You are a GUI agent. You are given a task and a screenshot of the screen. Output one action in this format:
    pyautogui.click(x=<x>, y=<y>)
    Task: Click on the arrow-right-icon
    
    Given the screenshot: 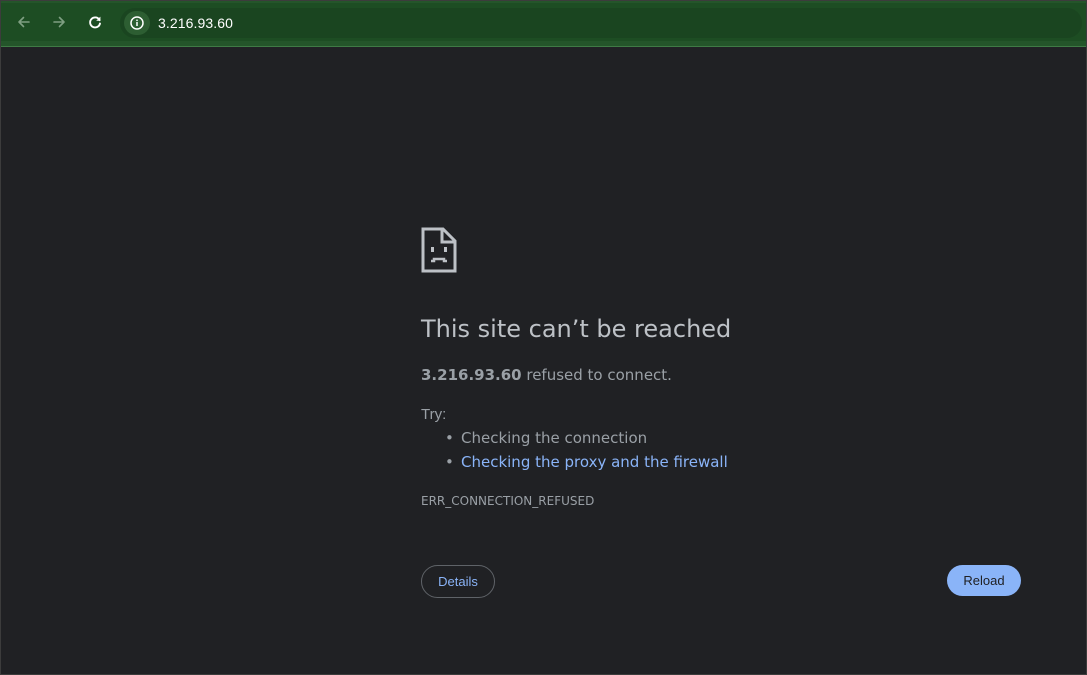 What is the action you would take?
    pyautogui.click(x=59, y=22)
    